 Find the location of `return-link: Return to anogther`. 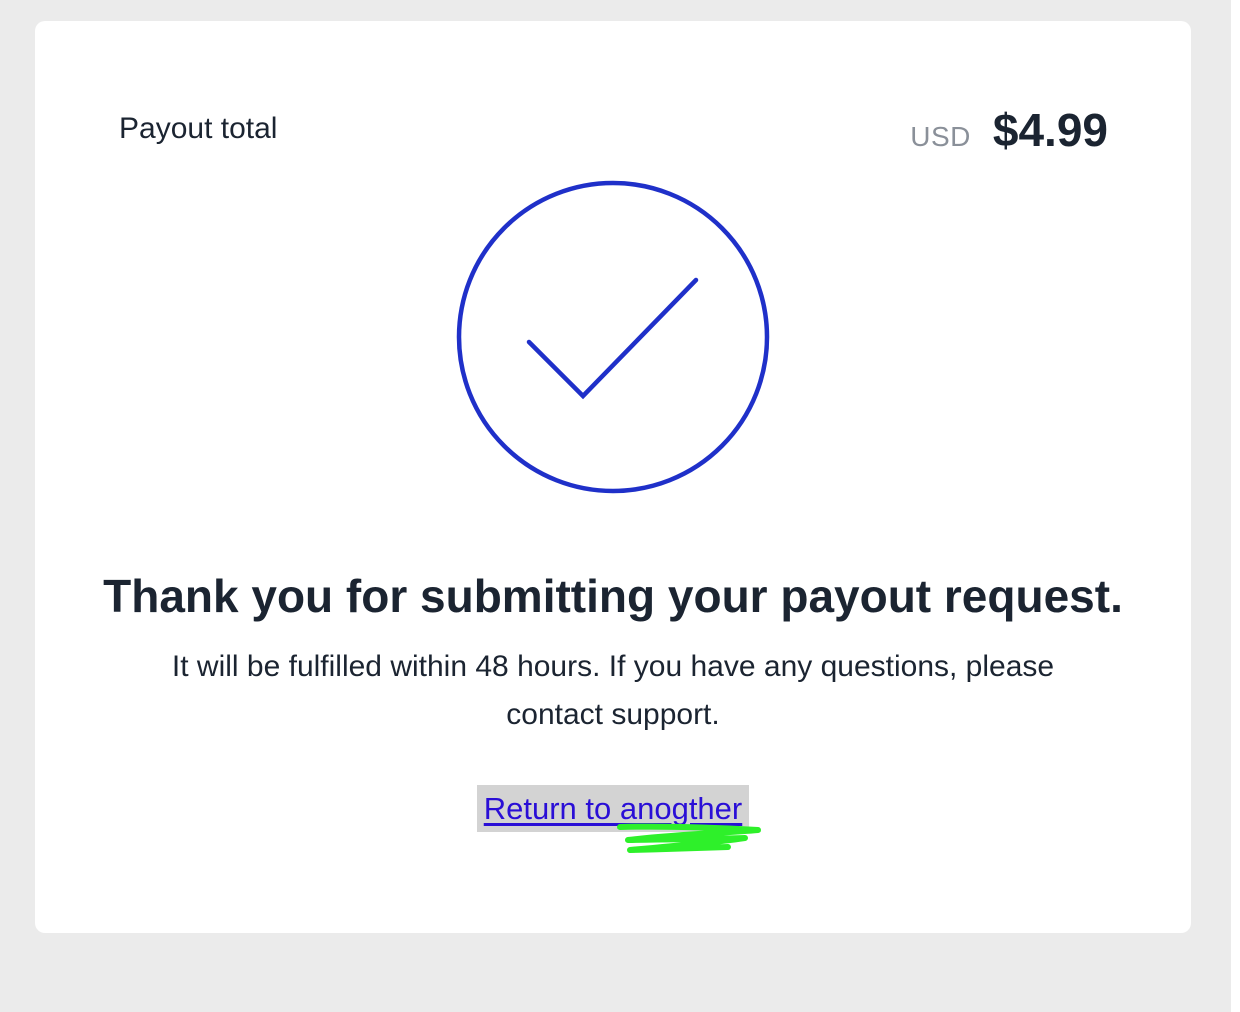

return-link: Return to anogther is located at coordinates (613, 808).